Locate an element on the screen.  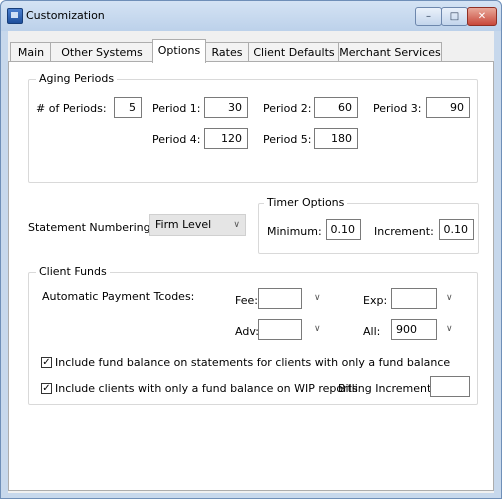
aging-periods-legend: Aging Periods is located at coordinates (77, 78).